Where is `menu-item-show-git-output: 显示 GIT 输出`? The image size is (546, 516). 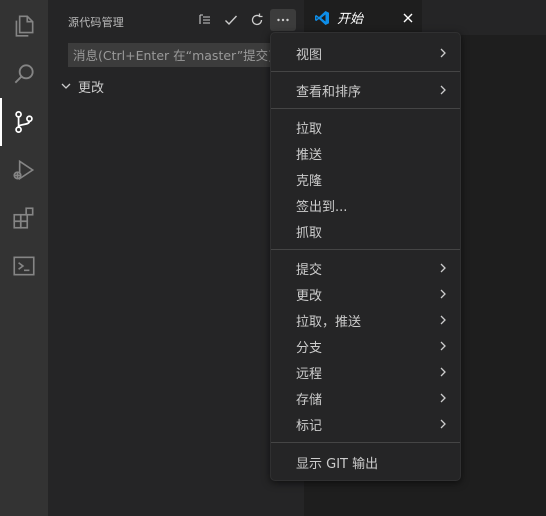
menu-item-show-git-output: 显示 GIT 输出 is located at coordinates (365, 462).